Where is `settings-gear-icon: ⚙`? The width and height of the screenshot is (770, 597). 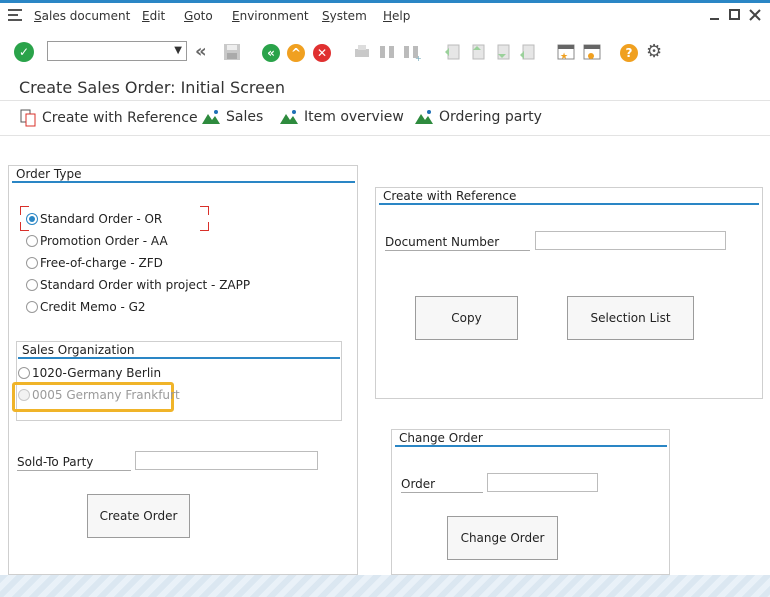
settings-gear-icon: ⚙ is located at coordinates (654, 51).